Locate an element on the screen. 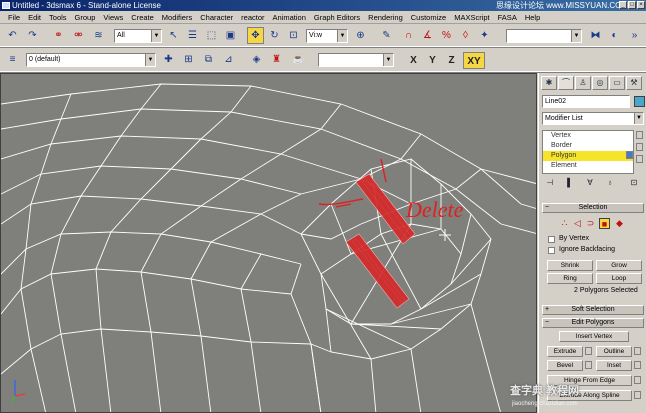  bevel-settings-button is located at coordinates (588, 365).